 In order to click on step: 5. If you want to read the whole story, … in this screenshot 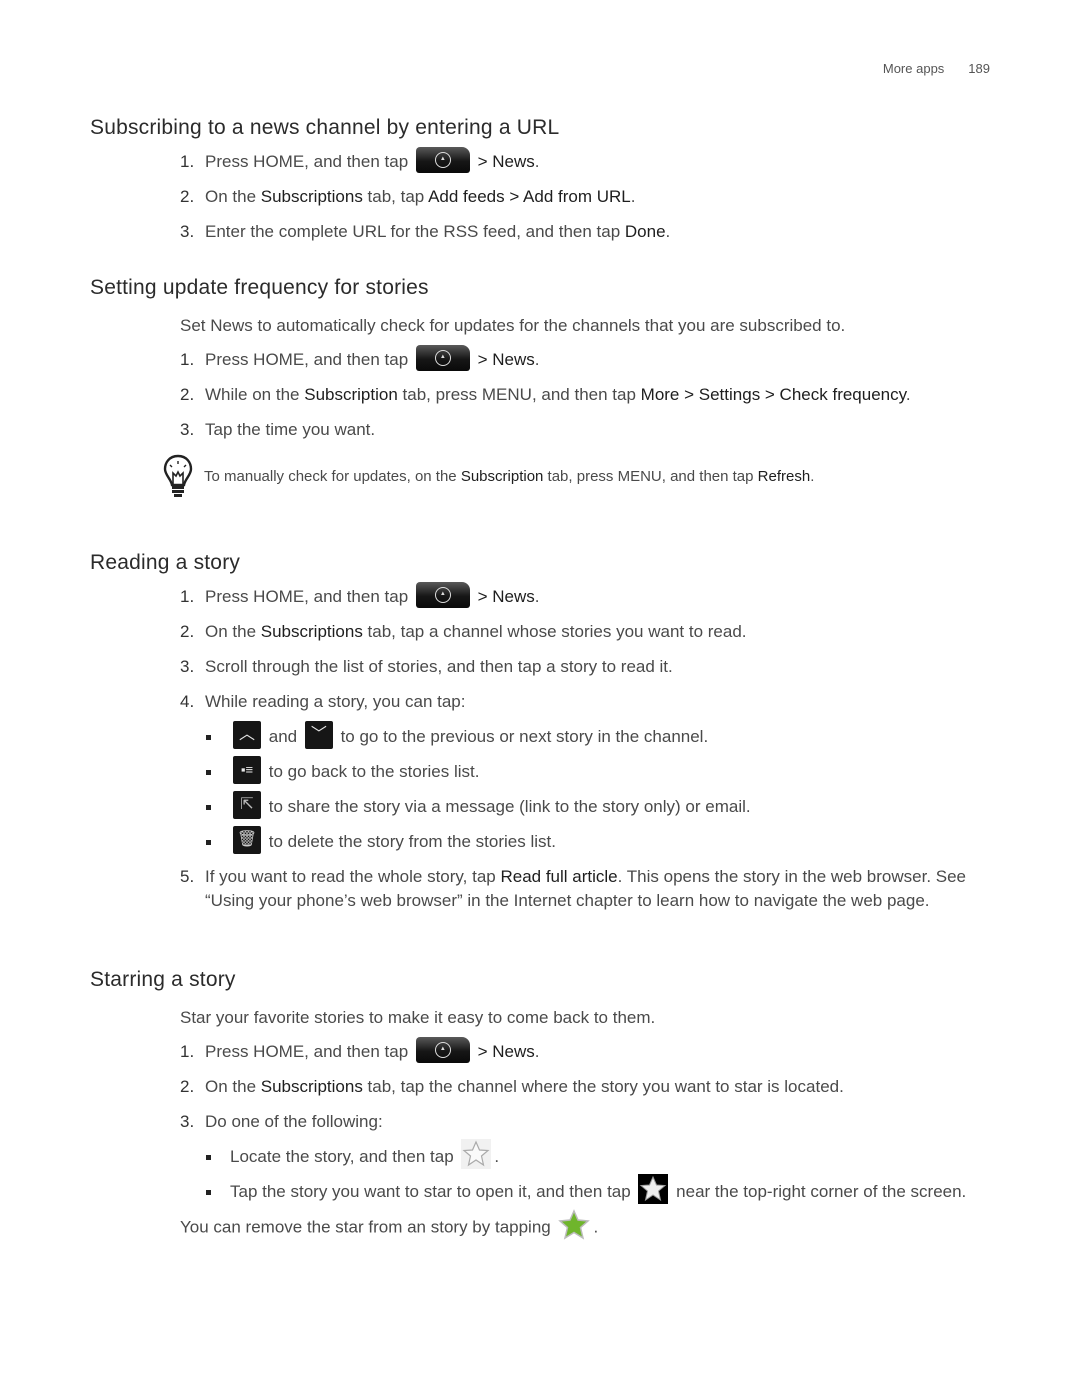, I will do `click(585, 889)`.